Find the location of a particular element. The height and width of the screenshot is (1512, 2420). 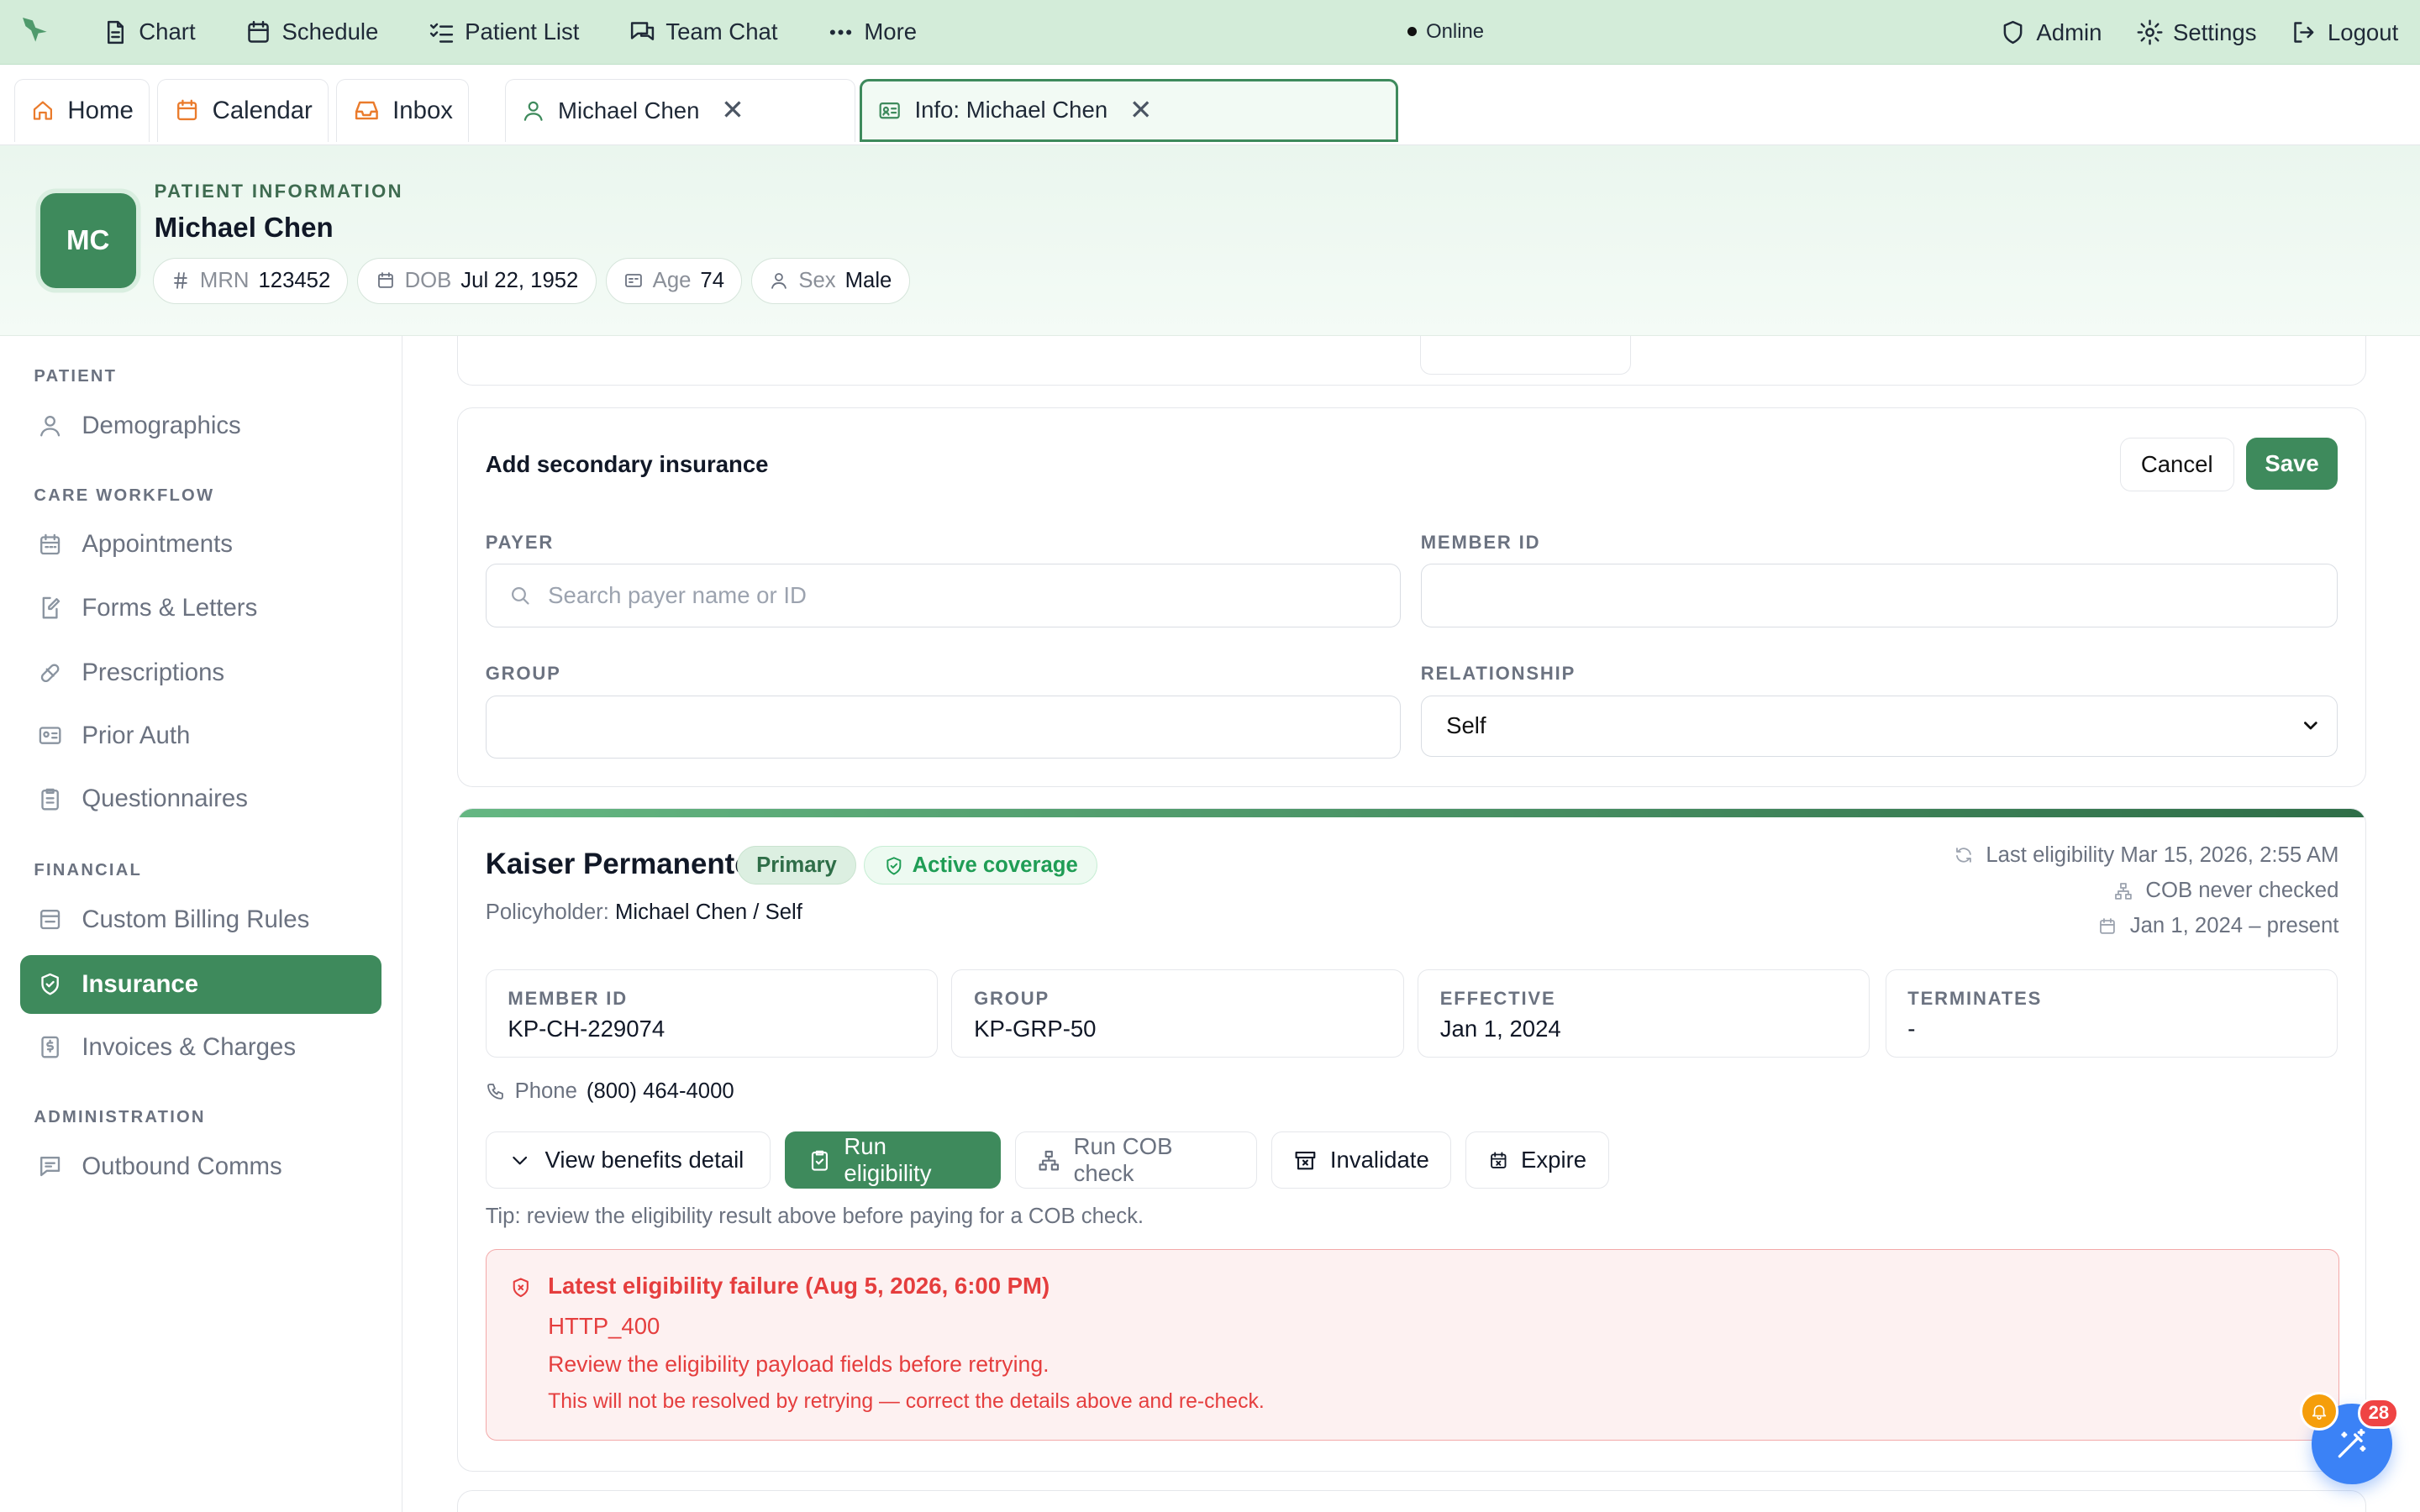

coverage-accent-bar is located at coordinates (1411, 813).